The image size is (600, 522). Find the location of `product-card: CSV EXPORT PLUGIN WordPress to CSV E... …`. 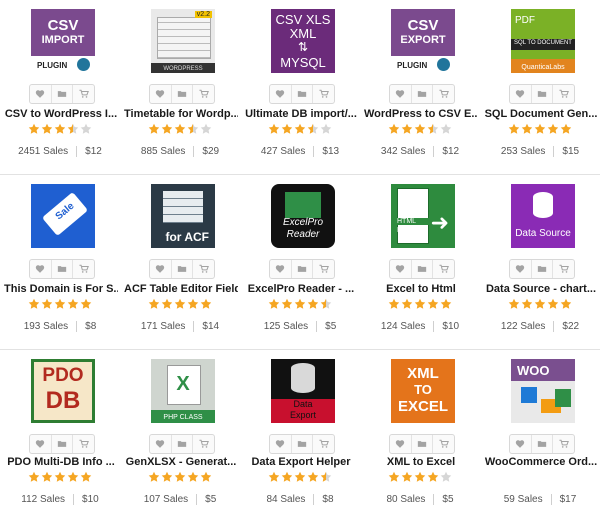

product-card: CSV EXPORT PLUGIN WordPress to CSV E... … is located at coordinates (420, 87).